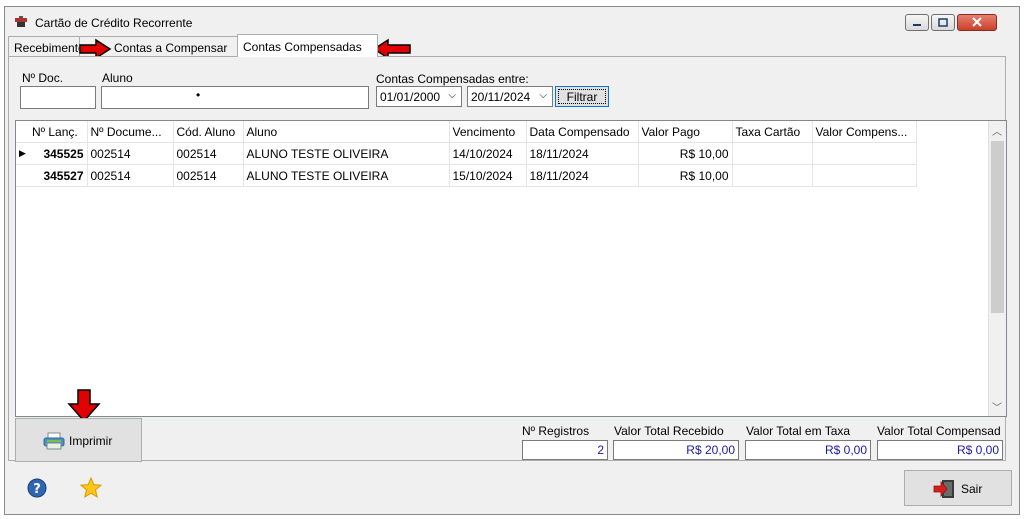  I want to click on column-header-vencimento: Vencimento, so click(488, 132).